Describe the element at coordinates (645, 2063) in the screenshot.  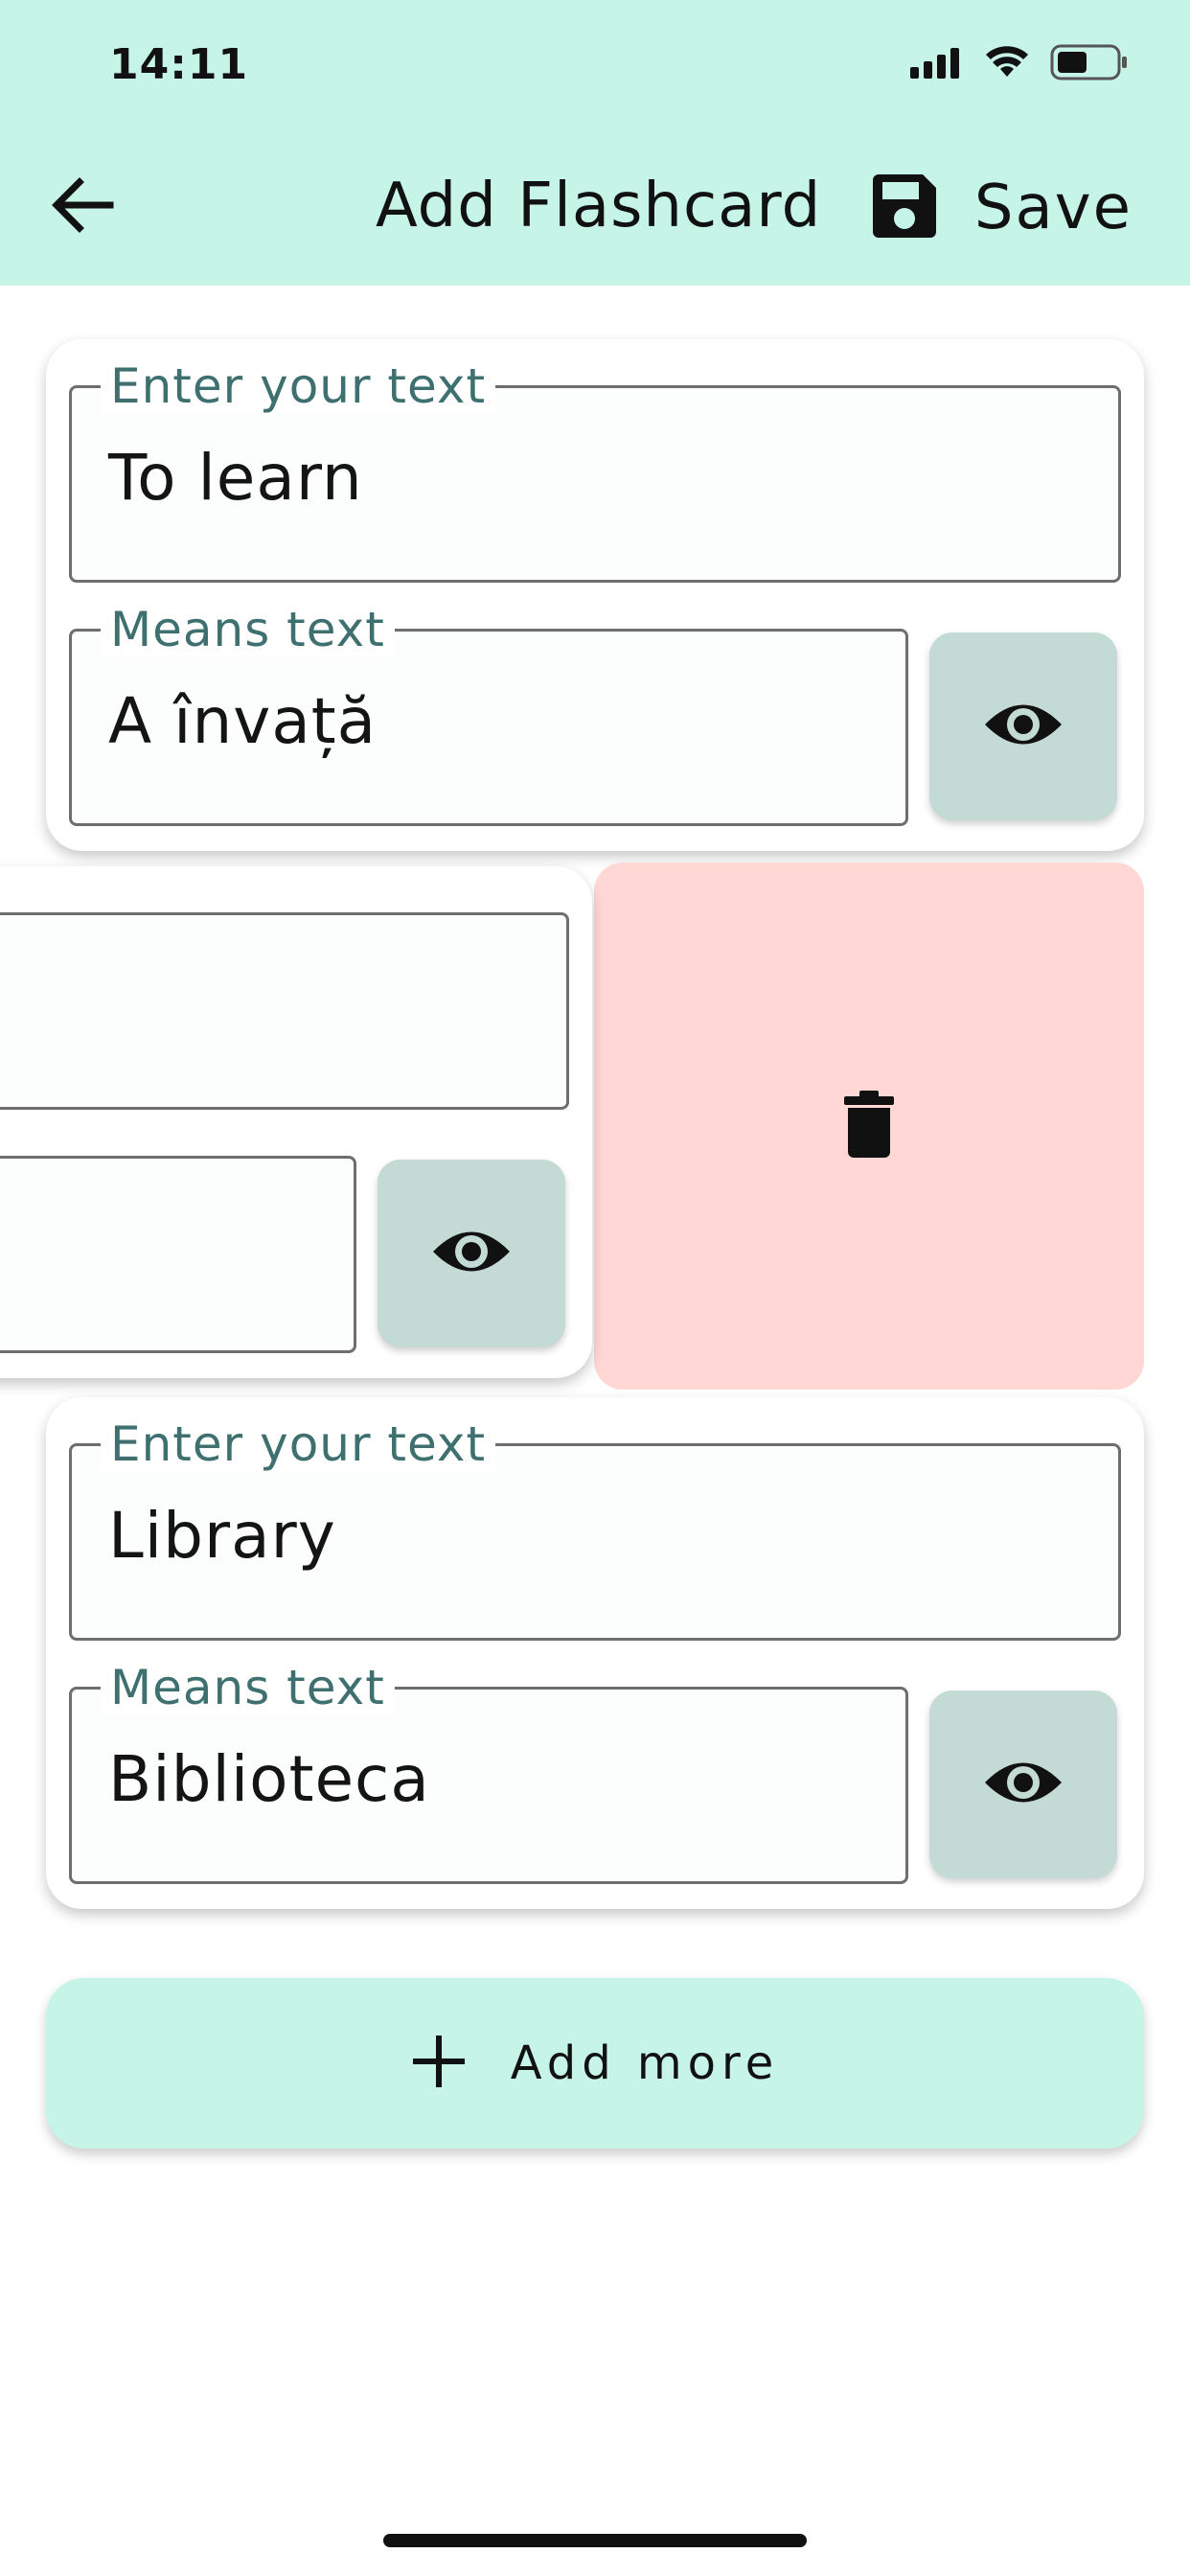
I see `add-more-label: Add more` at that location.